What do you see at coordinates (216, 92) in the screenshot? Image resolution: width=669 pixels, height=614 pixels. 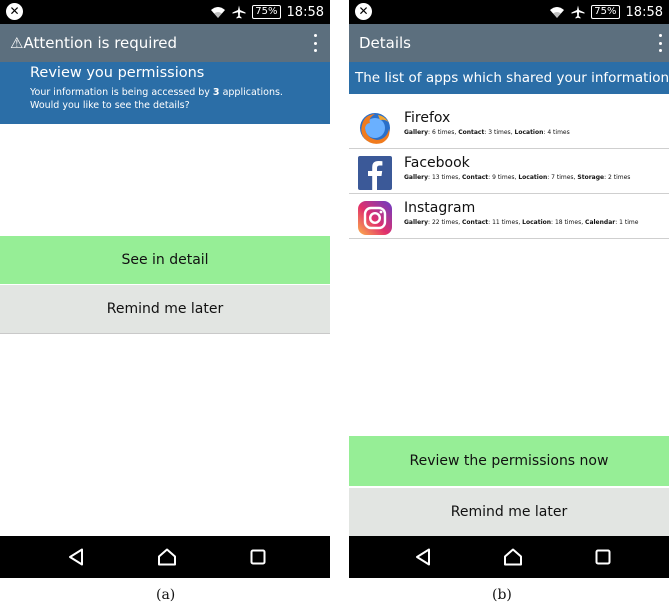 I see `app-count: 3` at bounding box center [216, 92].